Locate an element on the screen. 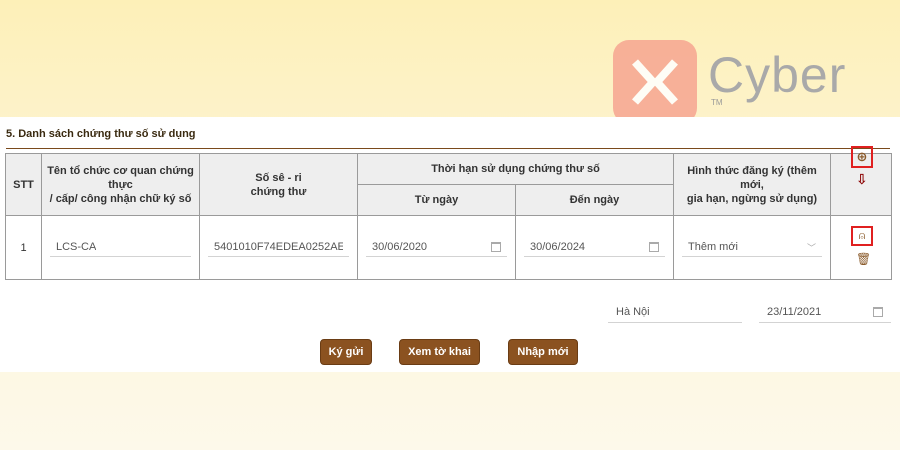 This screenshot has width=900, height=450. row-org-cell: LCS-CA is located at coordinates (120, 247).